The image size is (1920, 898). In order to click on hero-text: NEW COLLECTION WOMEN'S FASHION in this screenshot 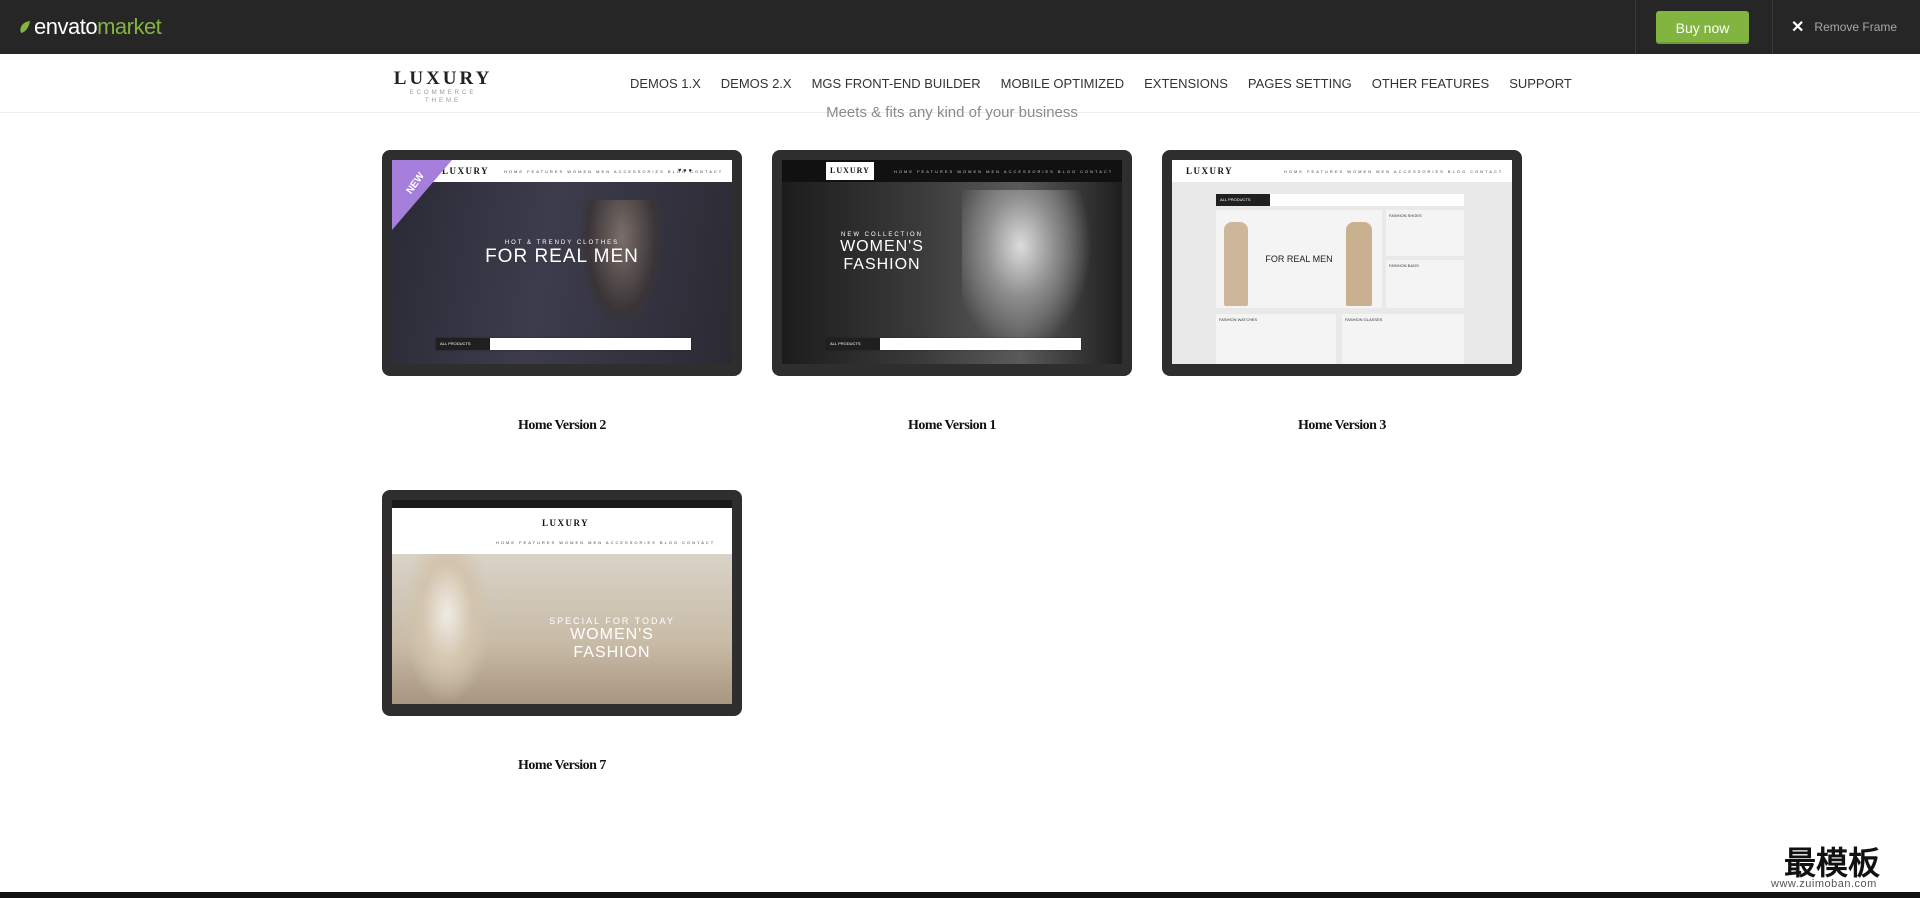, I will do `click(882, 253)`.